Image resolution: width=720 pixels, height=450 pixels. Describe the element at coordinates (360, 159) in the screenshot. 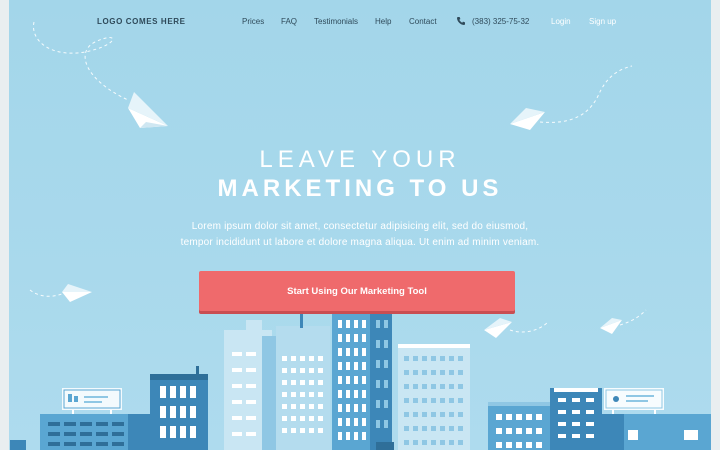

I see `hero-title-line-1: LEAVE YOUR` at that location.